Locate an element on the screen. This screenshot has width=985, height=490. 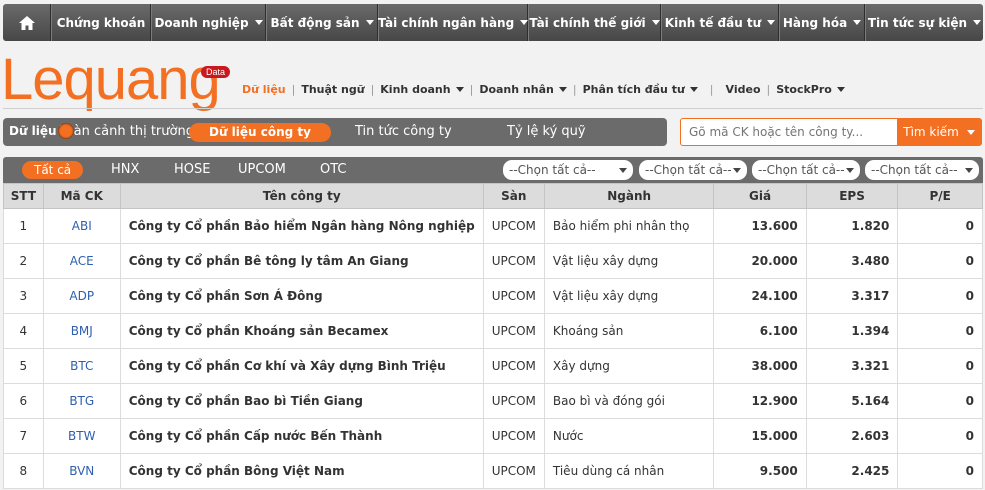
col-header-gia: Giá is located at coordinates (760, 196).